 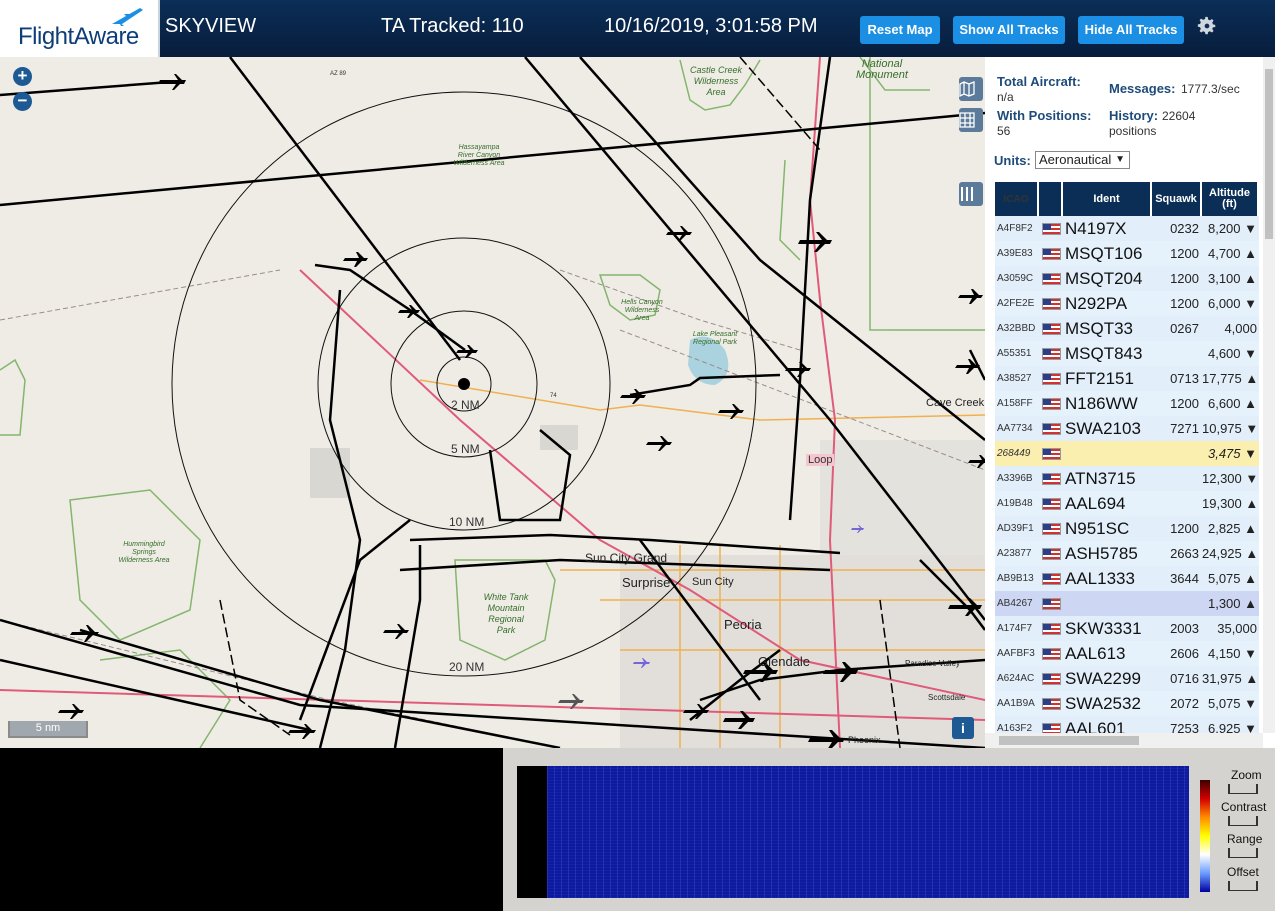 I want to click on zoom-slider, so click(x=1243, y=789).